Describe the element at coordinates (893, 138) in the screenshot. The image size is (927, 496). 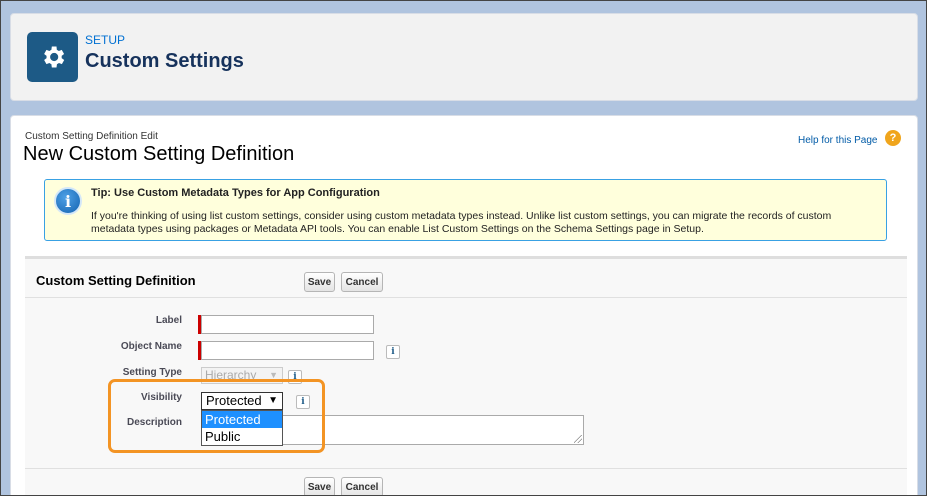
I see `help-icon: ?` at that location.